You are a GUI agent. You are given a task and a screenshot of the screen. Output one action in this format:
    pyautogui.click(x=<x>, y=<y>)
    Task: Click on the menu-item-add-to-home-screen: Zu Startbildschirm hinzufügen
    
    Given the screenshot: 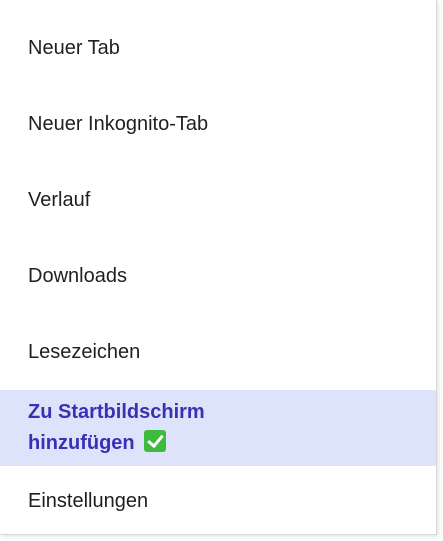 What is the action you would take?
    pyautogui.click(x=218, y=428)
    